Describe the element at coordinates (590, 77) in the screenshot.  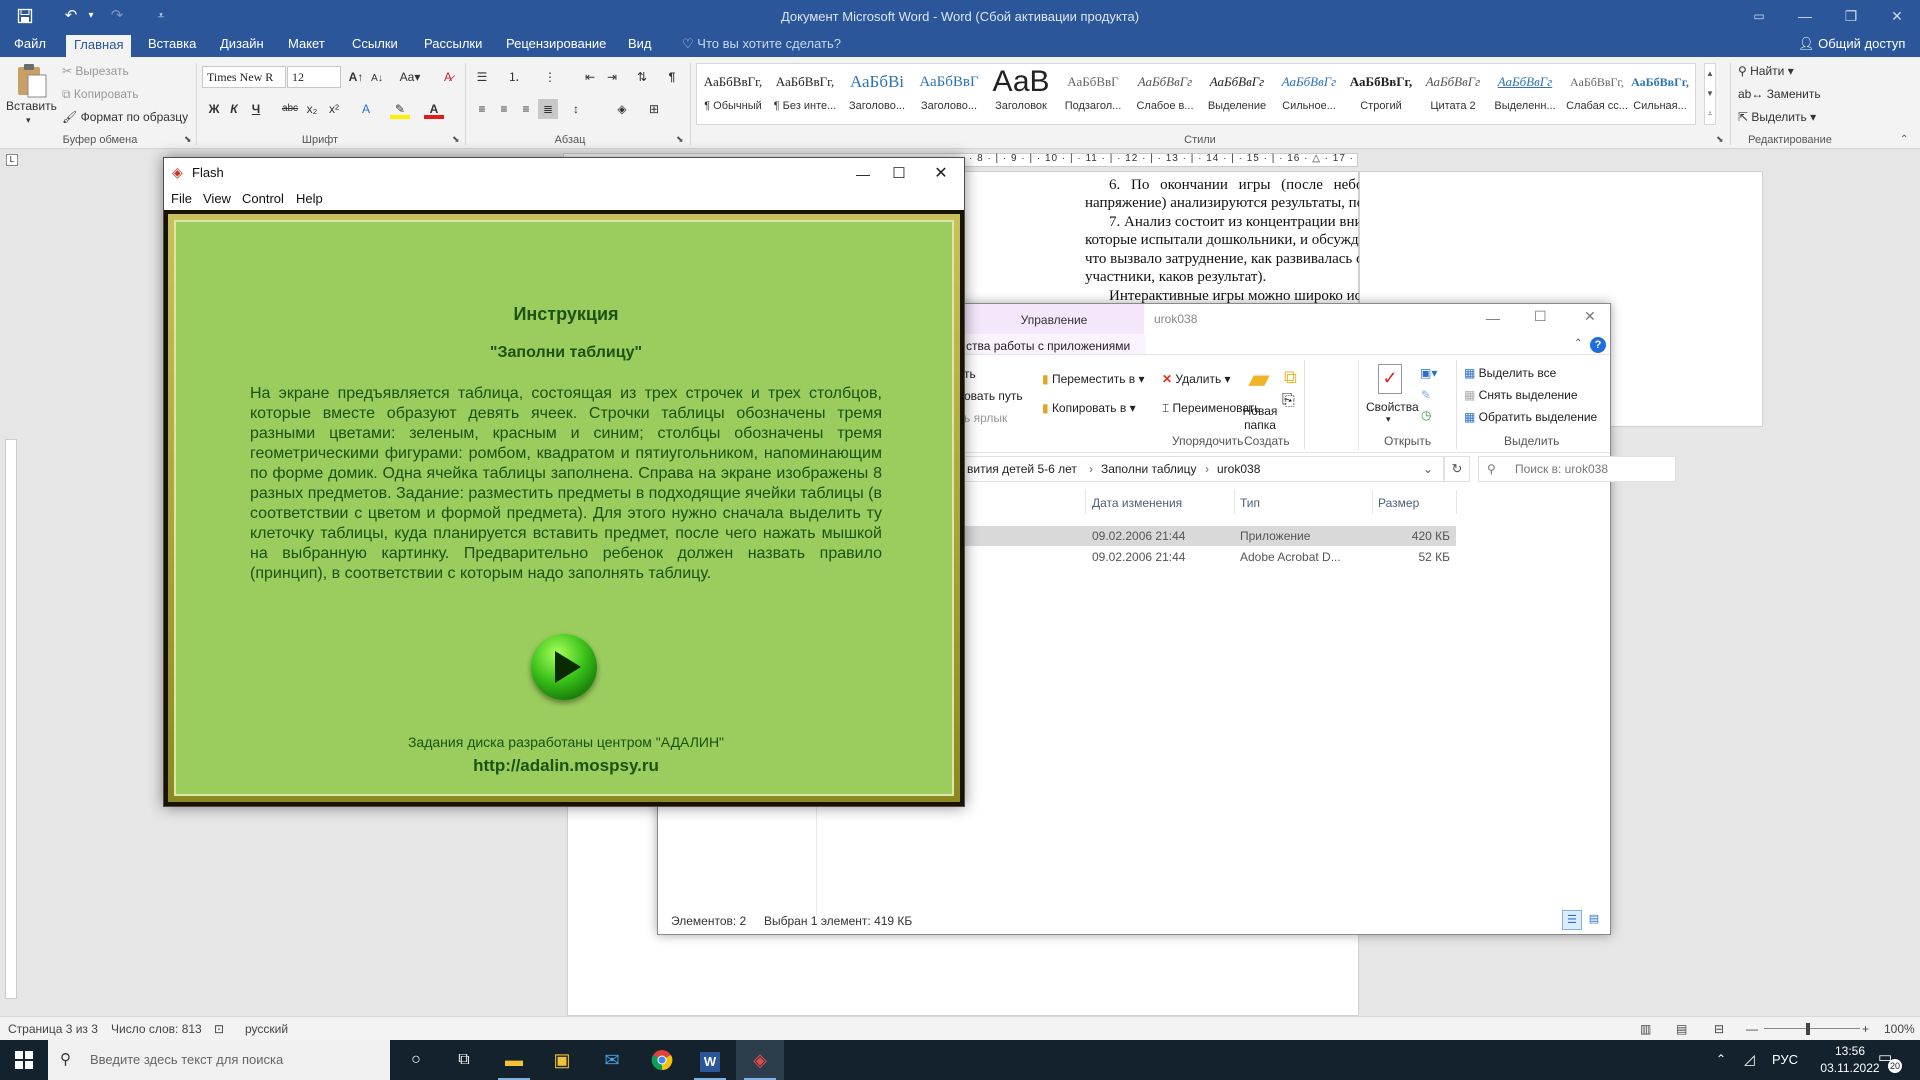
I see `decrease-indent-icon: ⇤` at that location.